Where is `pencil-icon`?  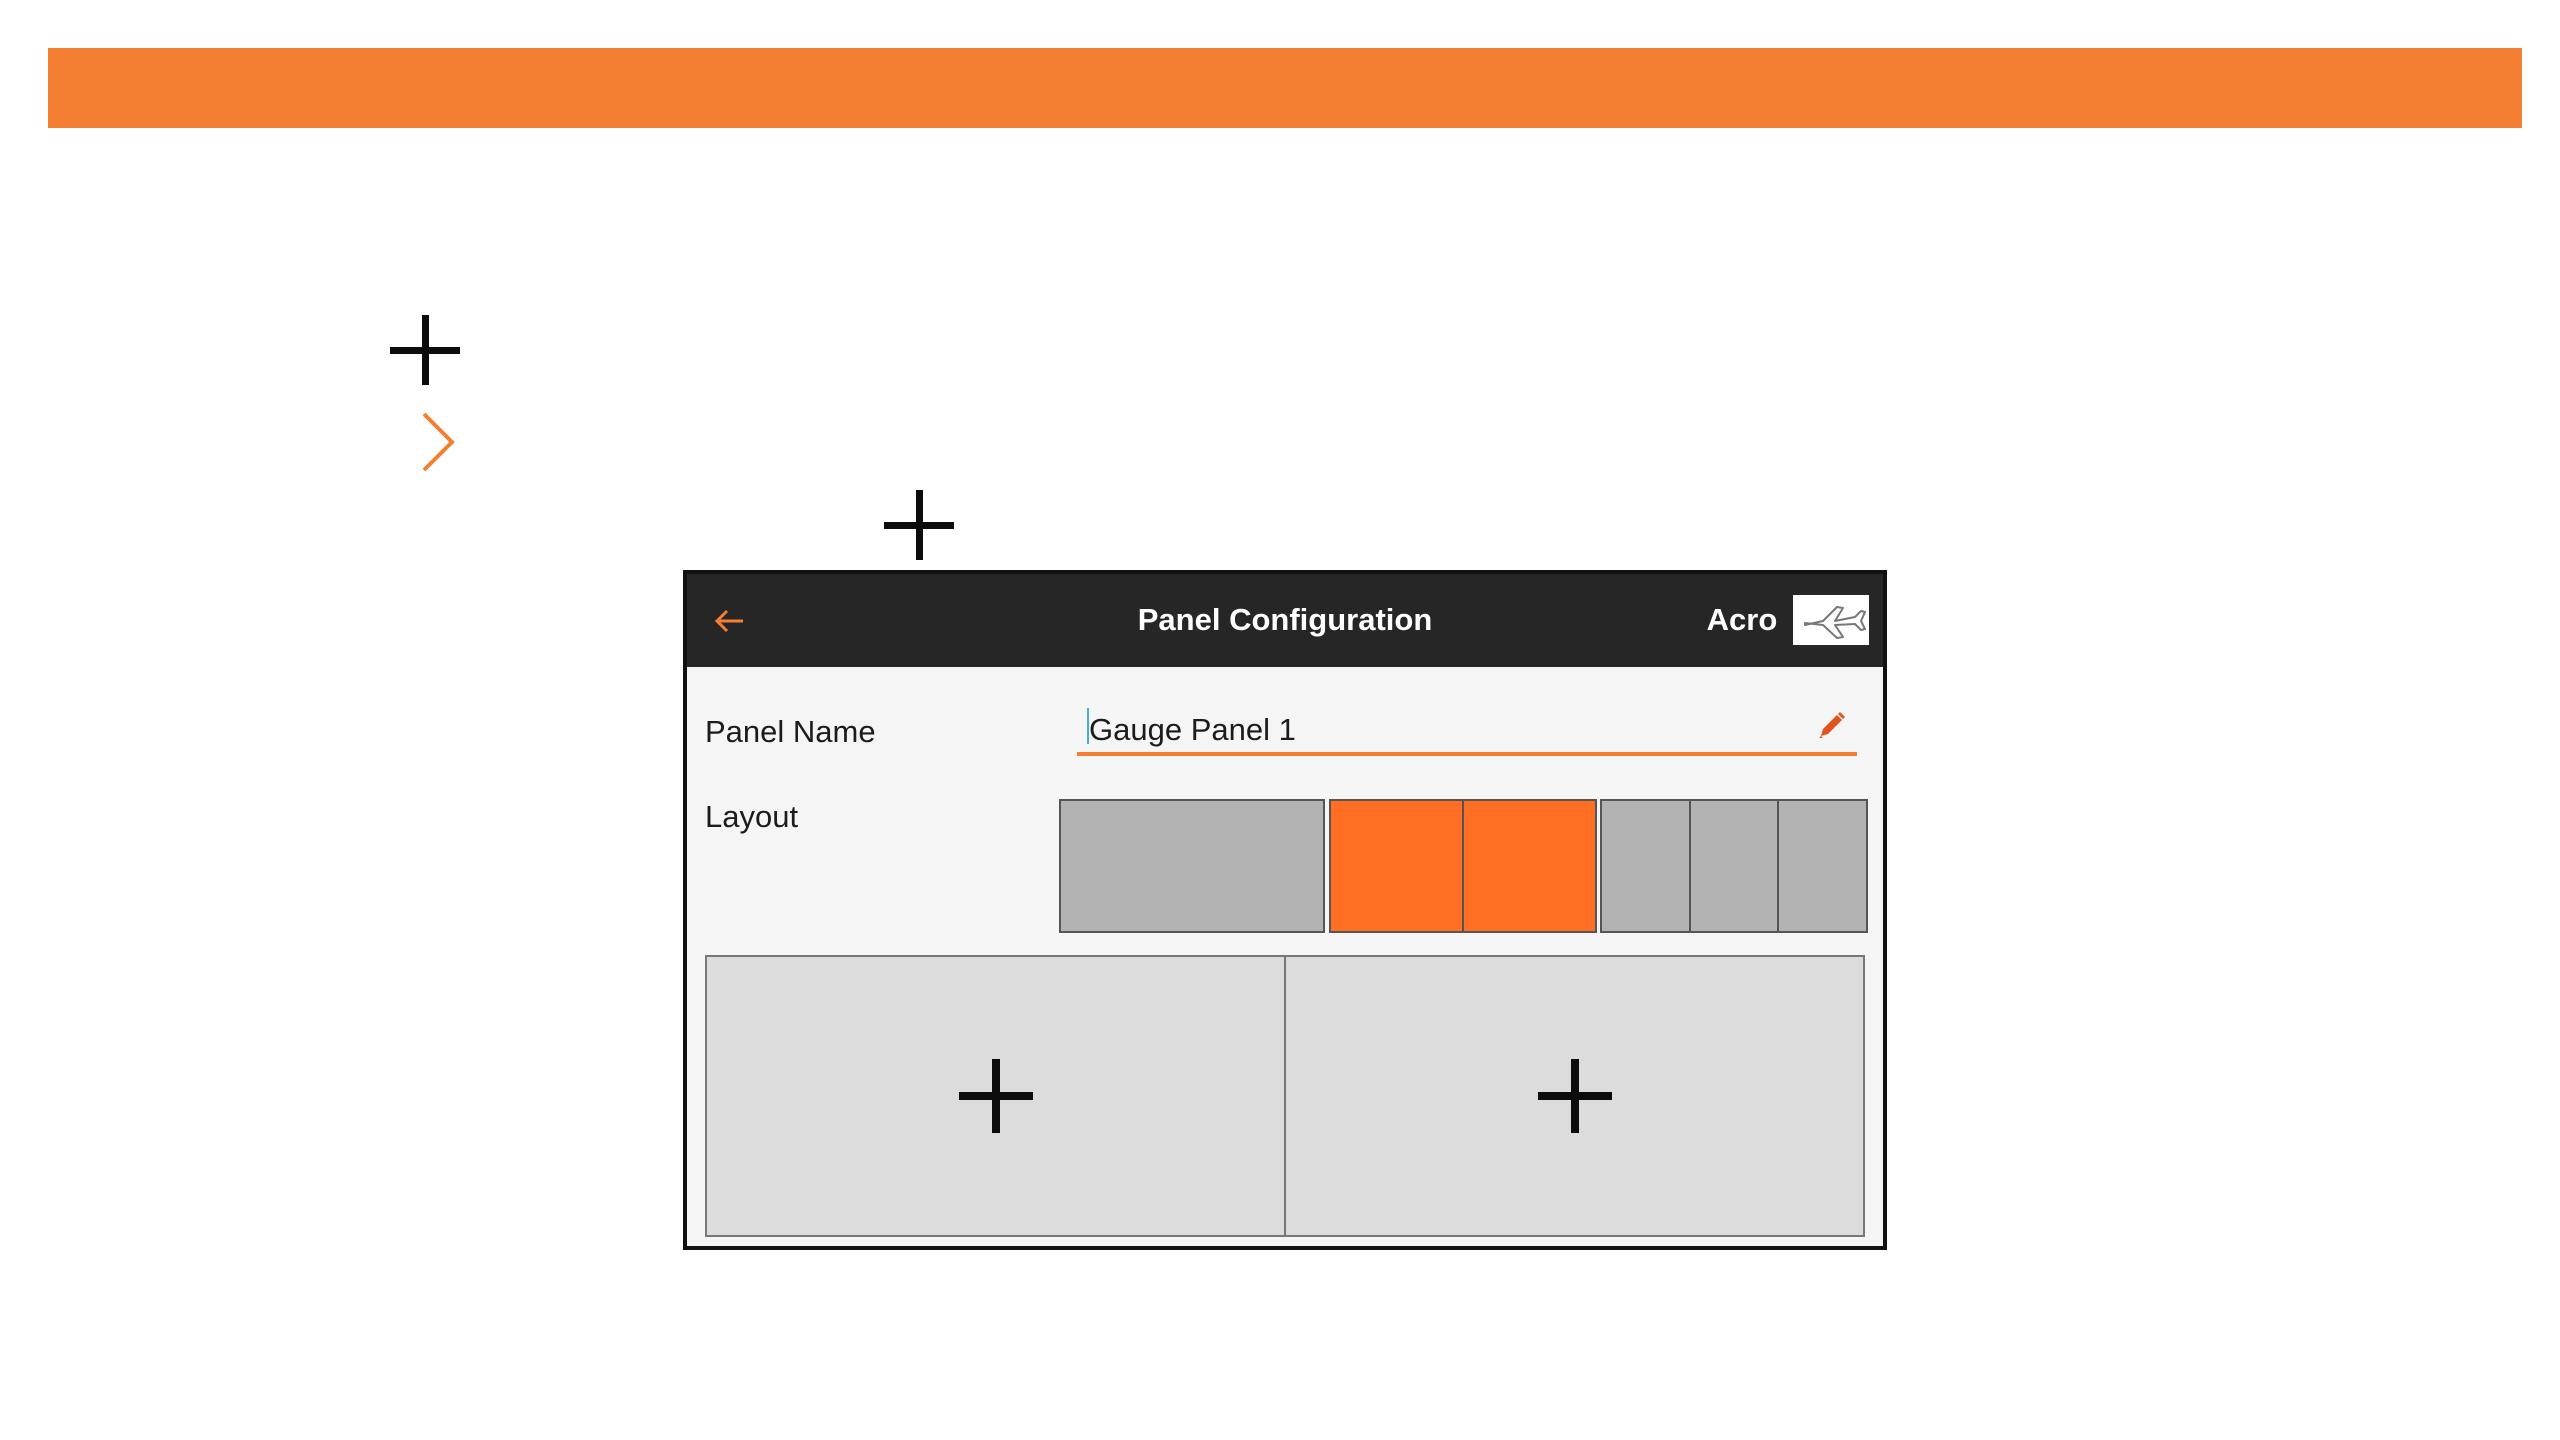 pencil-icon is located at coordinates (1832, 725).